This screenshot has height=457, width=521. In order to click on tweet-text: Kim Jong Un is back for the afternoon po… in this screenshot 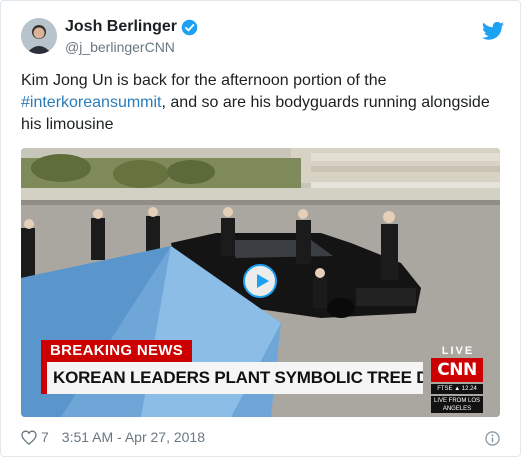, I will do `click(261, 103)`.